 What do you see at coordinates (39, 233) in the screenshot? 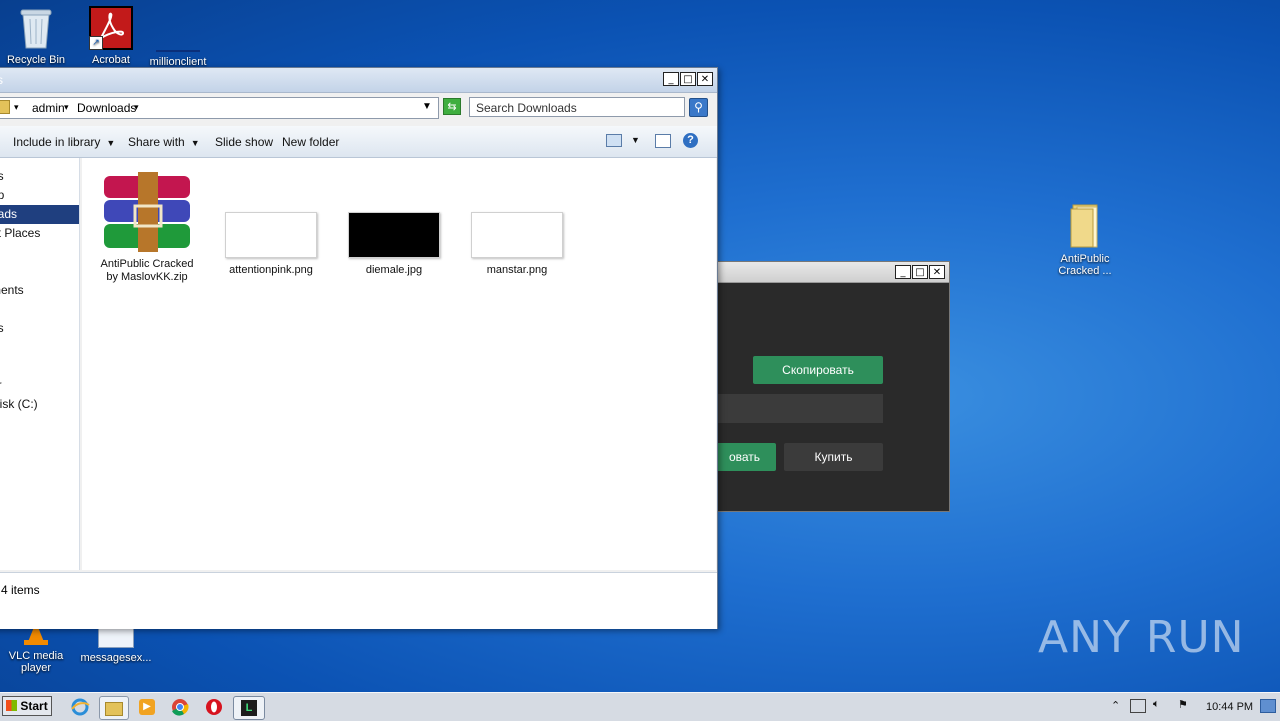
I see `nav-item: nt Places` at bounding box center [39, 233].